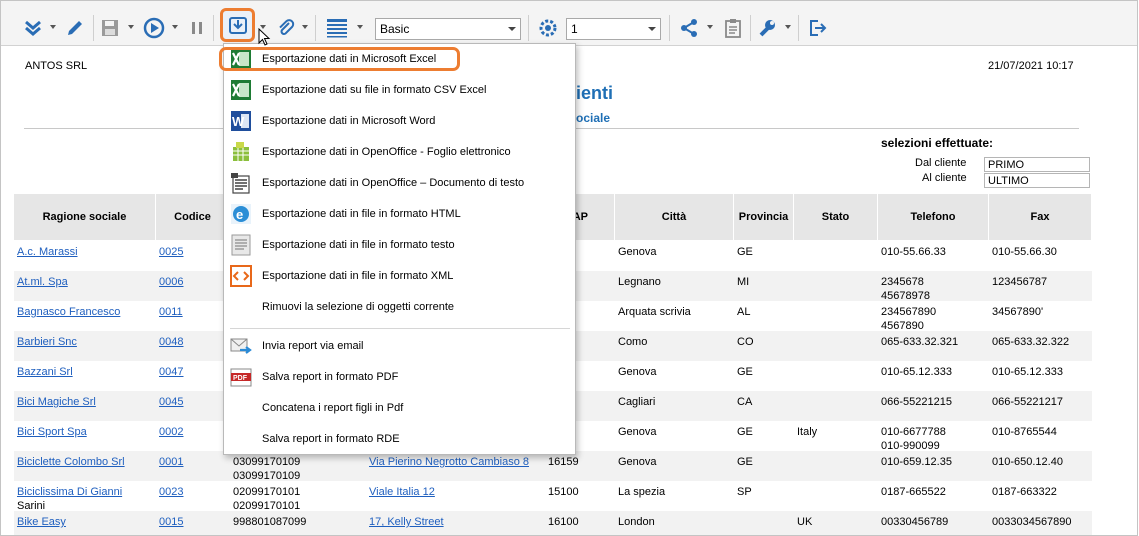 This screenshot has height=536, width=1139. I want to click on cell-code-value: 0015, so click(171, 522).